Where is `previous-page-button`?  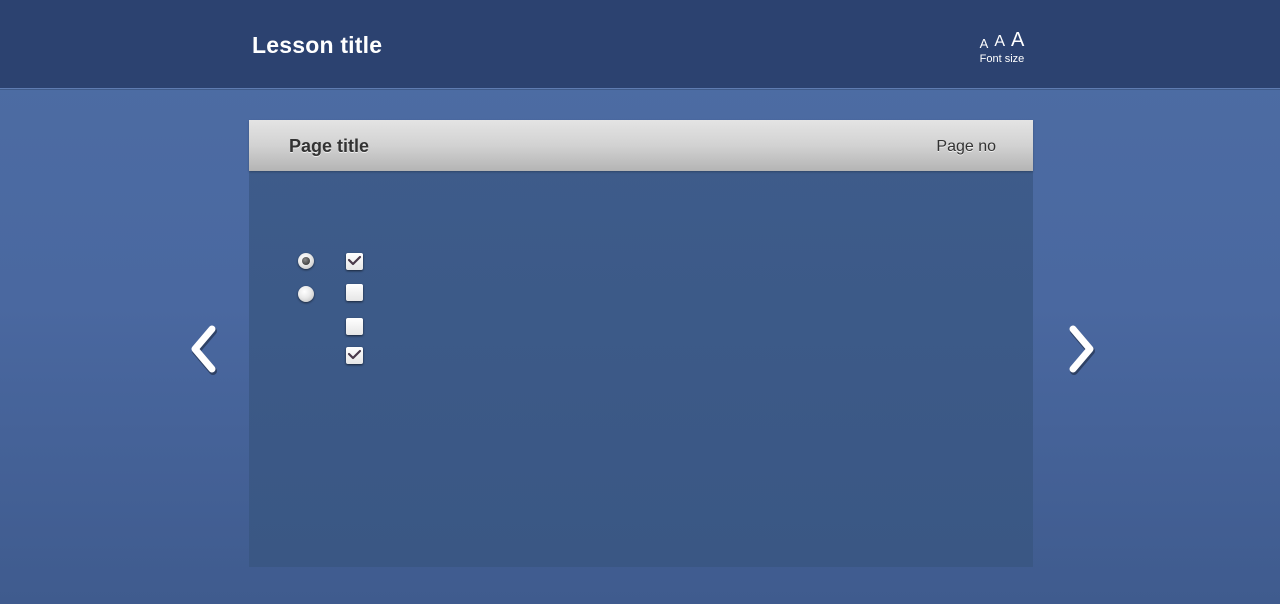
previous-page-button is located at coordinates (203, 349).